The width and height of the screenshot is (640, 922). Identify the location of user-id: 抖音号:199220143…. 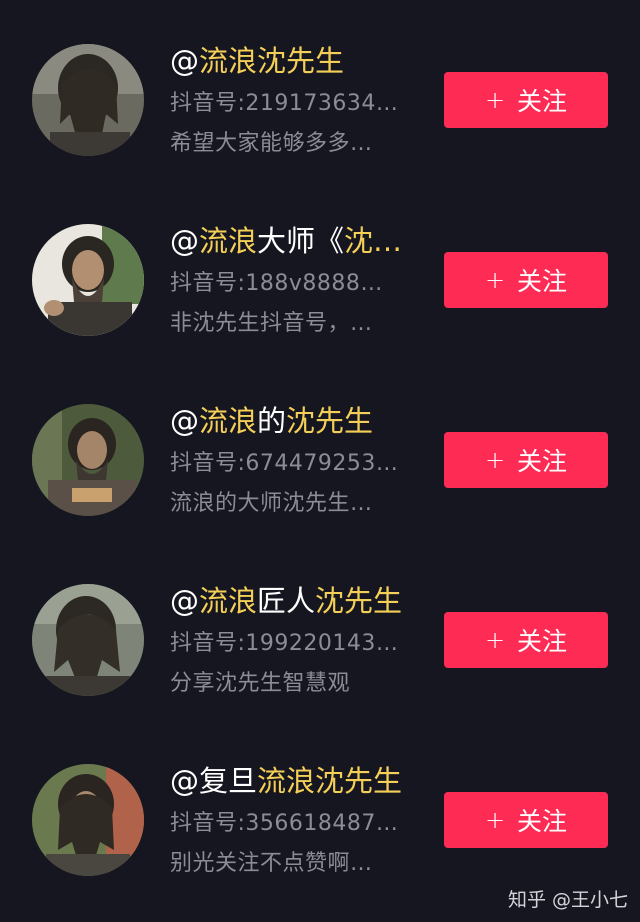
(284, 643).